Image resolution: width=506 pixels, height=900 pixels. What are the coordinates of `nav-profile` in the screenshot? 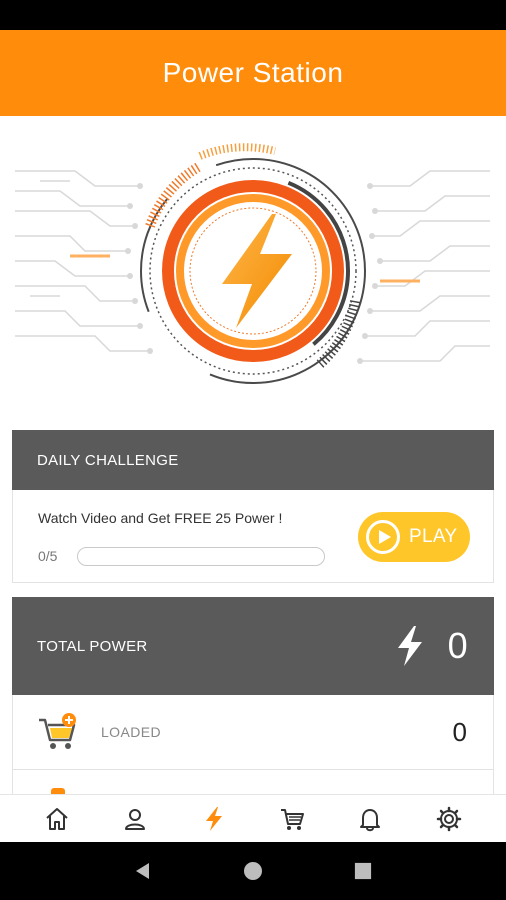 It's located at (135, 819).